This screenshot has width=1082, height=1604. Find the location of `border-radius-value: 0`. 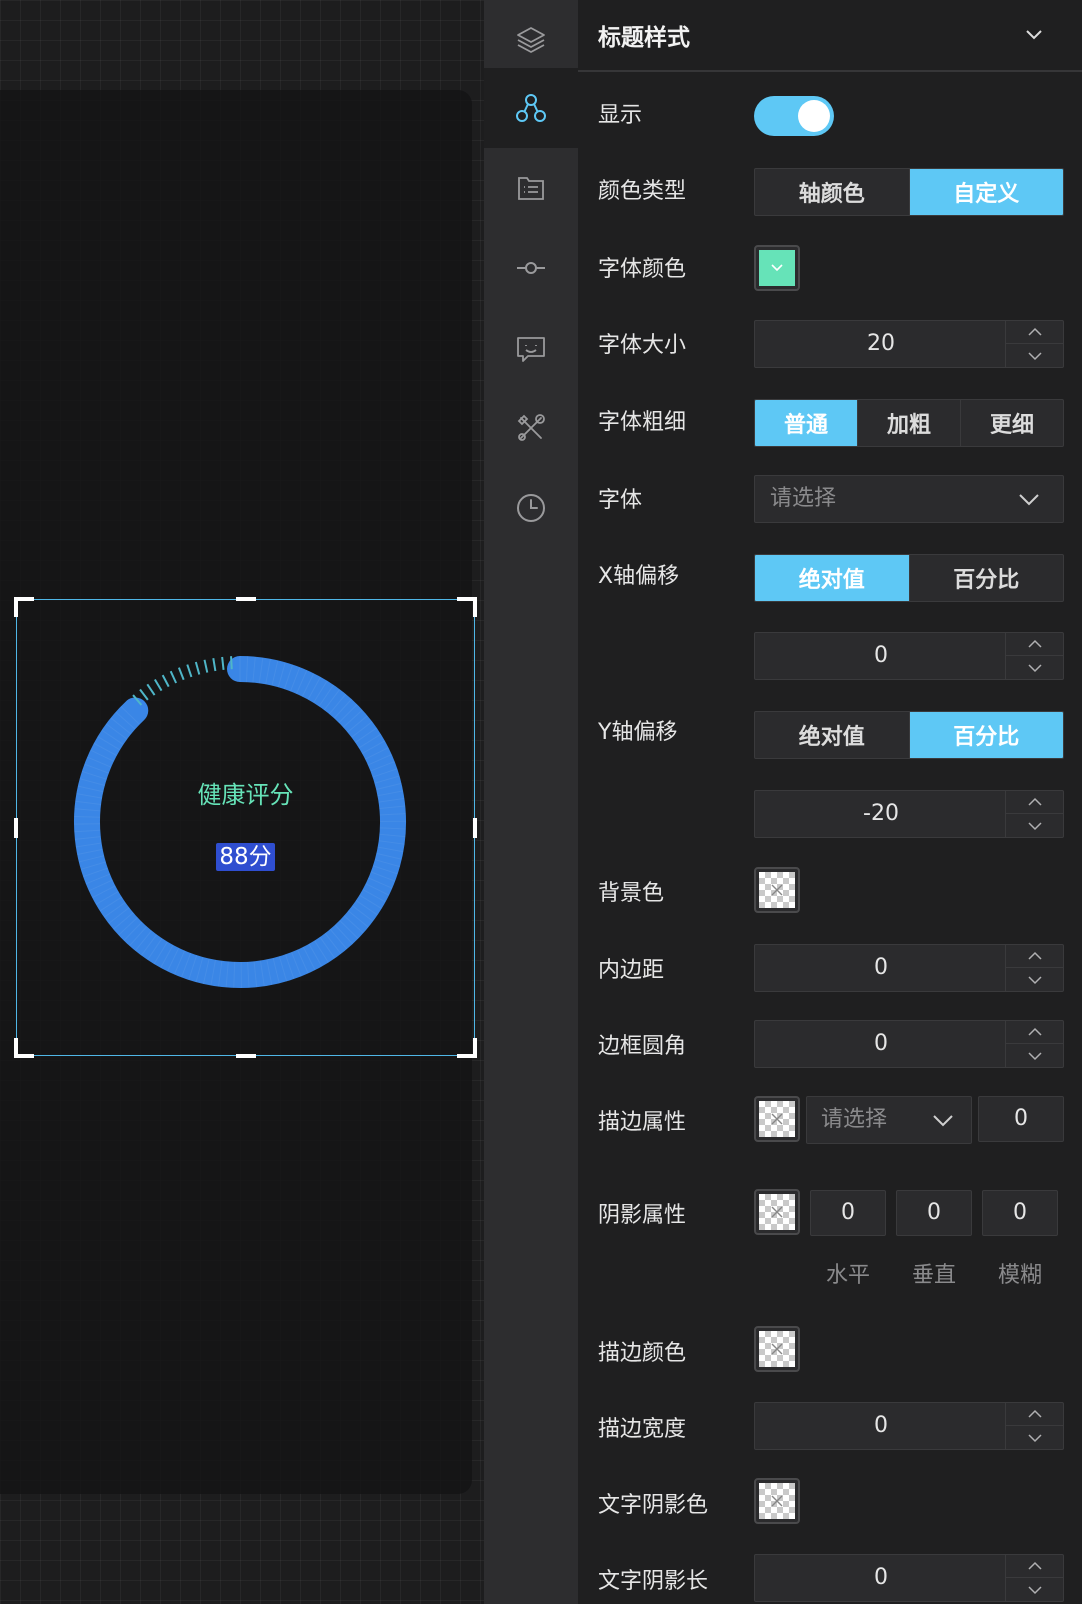

border-radius-value: 0 is located at coordinates (881, 1043).